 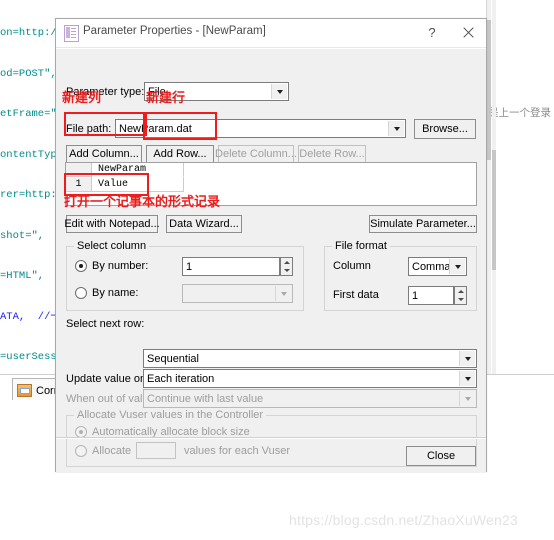 What do you see at coordinates (28, 195) in the screenshot?
I see `code-line: rer=http:` at bounding box center [28, 195].